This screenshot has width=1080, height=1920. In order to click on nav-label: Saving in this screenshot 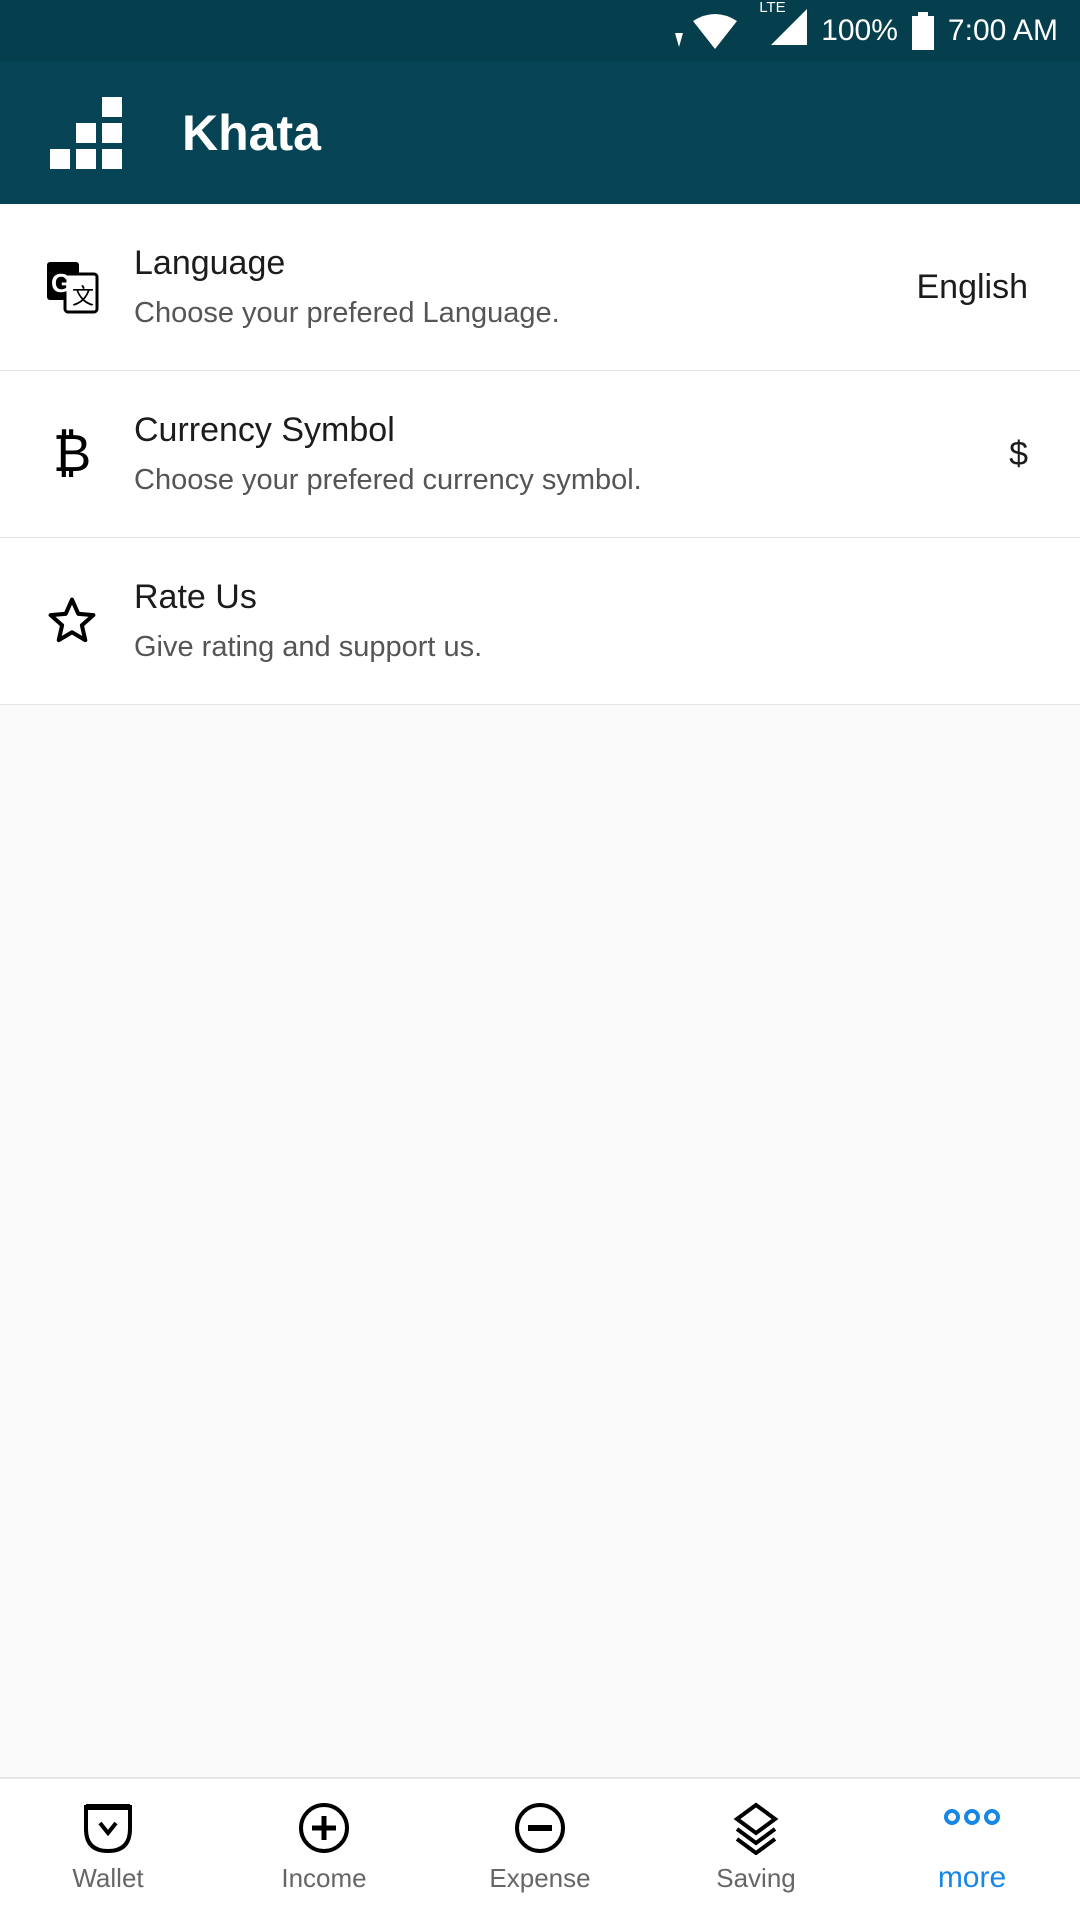, I will do `click(756, 1878)`.